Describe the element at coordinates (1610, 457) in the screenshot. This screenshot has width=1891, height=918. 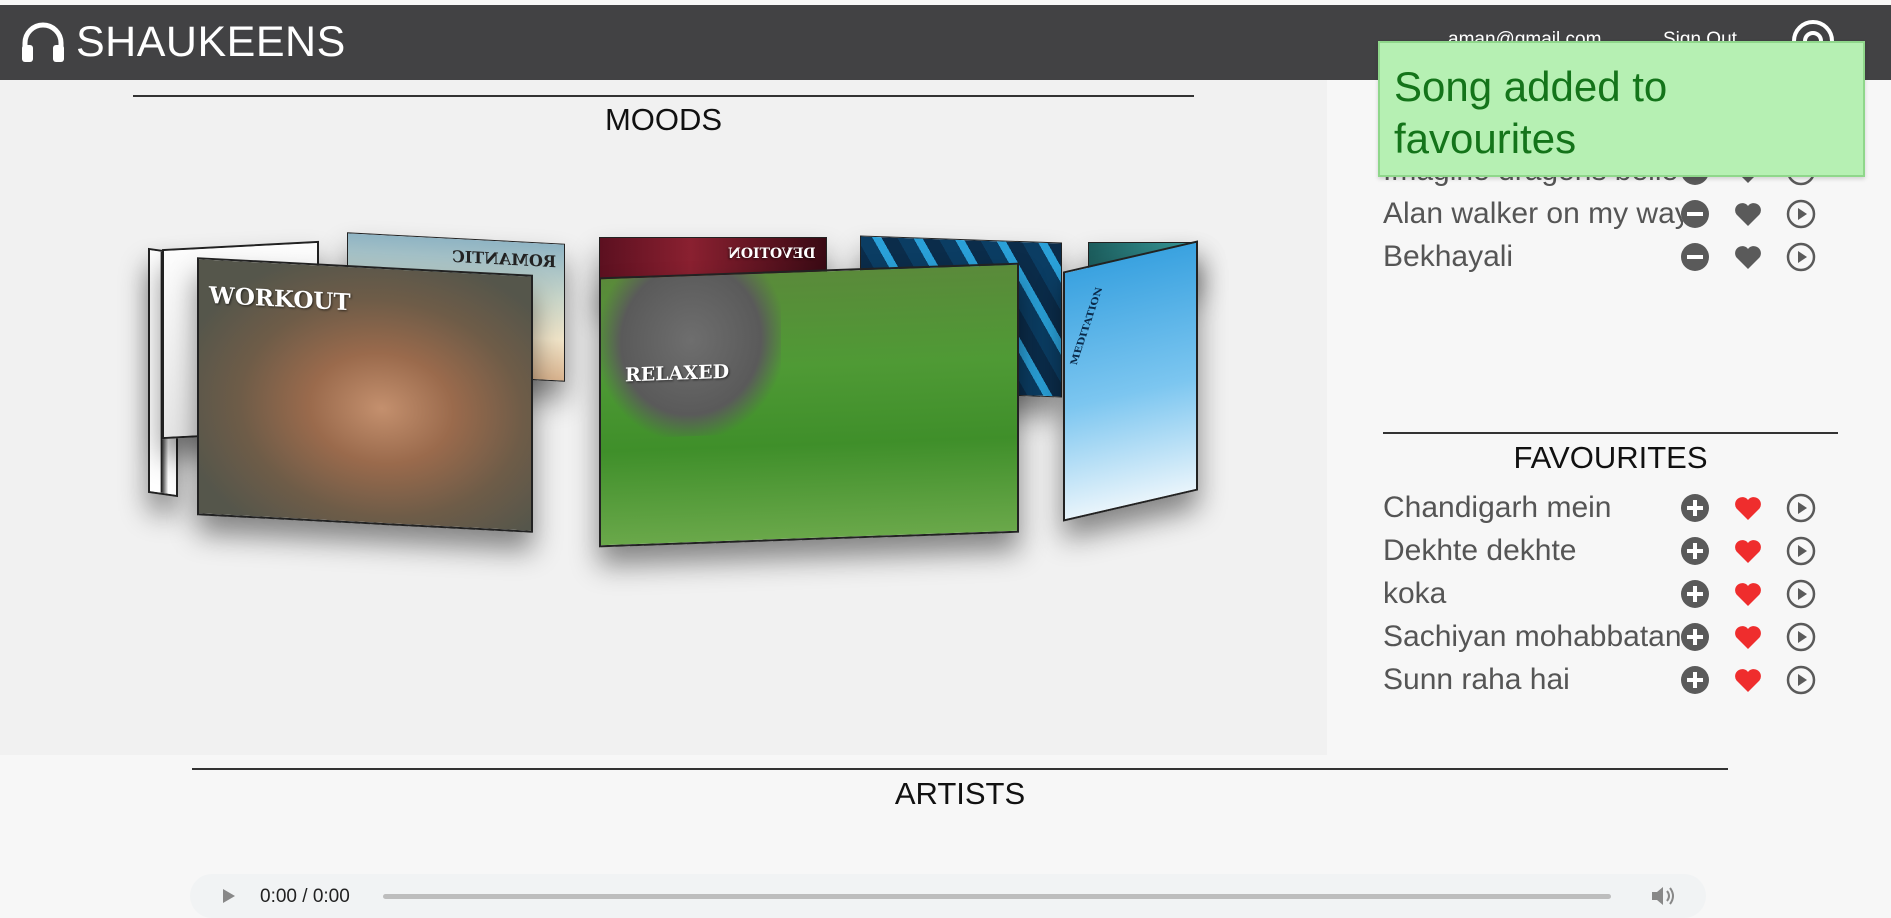
I see `favourites-title: FAVOURITES` at that location.